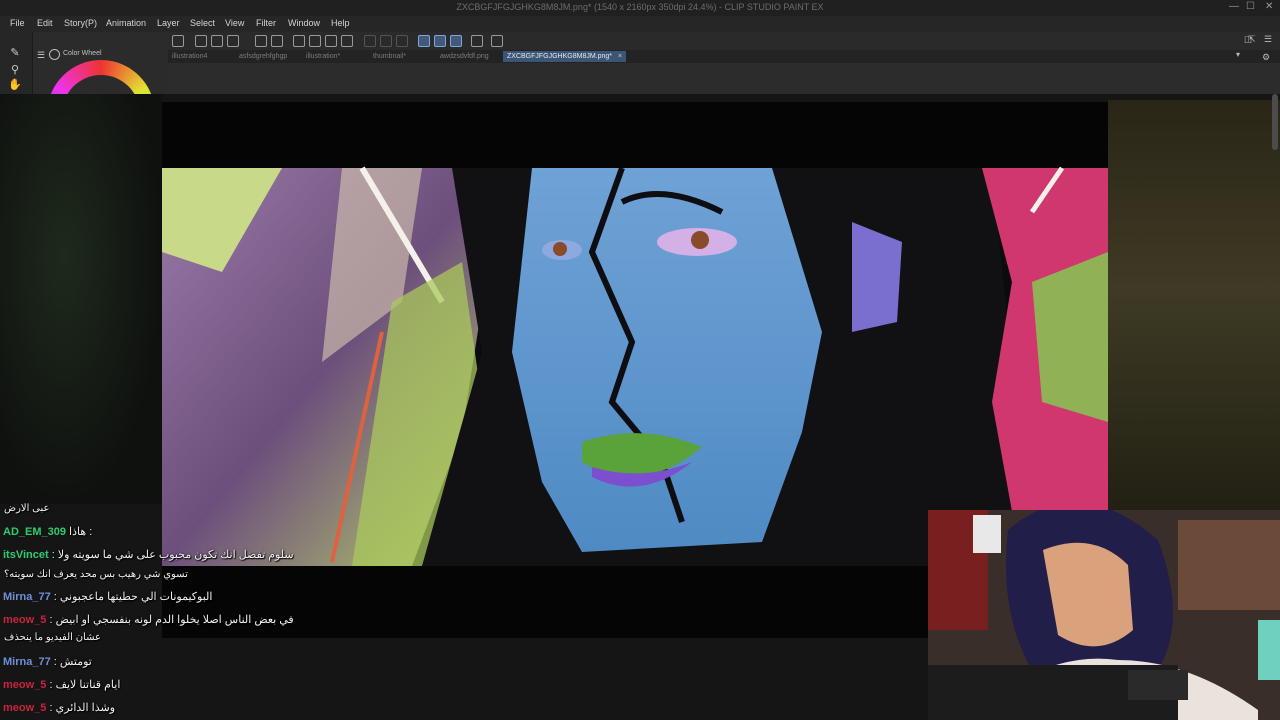 The height and width of the screenshot is (720, 1280). Describe the element at coordinates (234, 23) in the screenshot. I see `menu-view: View` at that location.